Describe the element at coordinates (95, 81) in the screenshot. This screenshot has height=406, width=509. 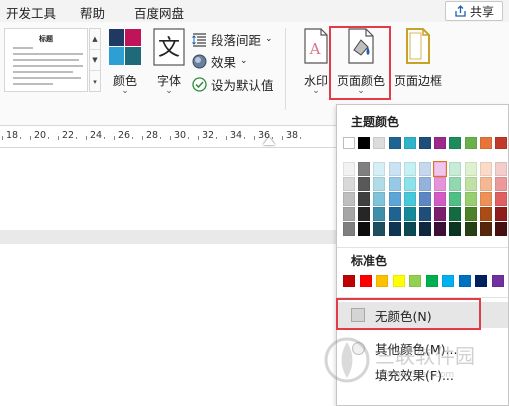
I see `gallery-more-icon: ▾` at that location.